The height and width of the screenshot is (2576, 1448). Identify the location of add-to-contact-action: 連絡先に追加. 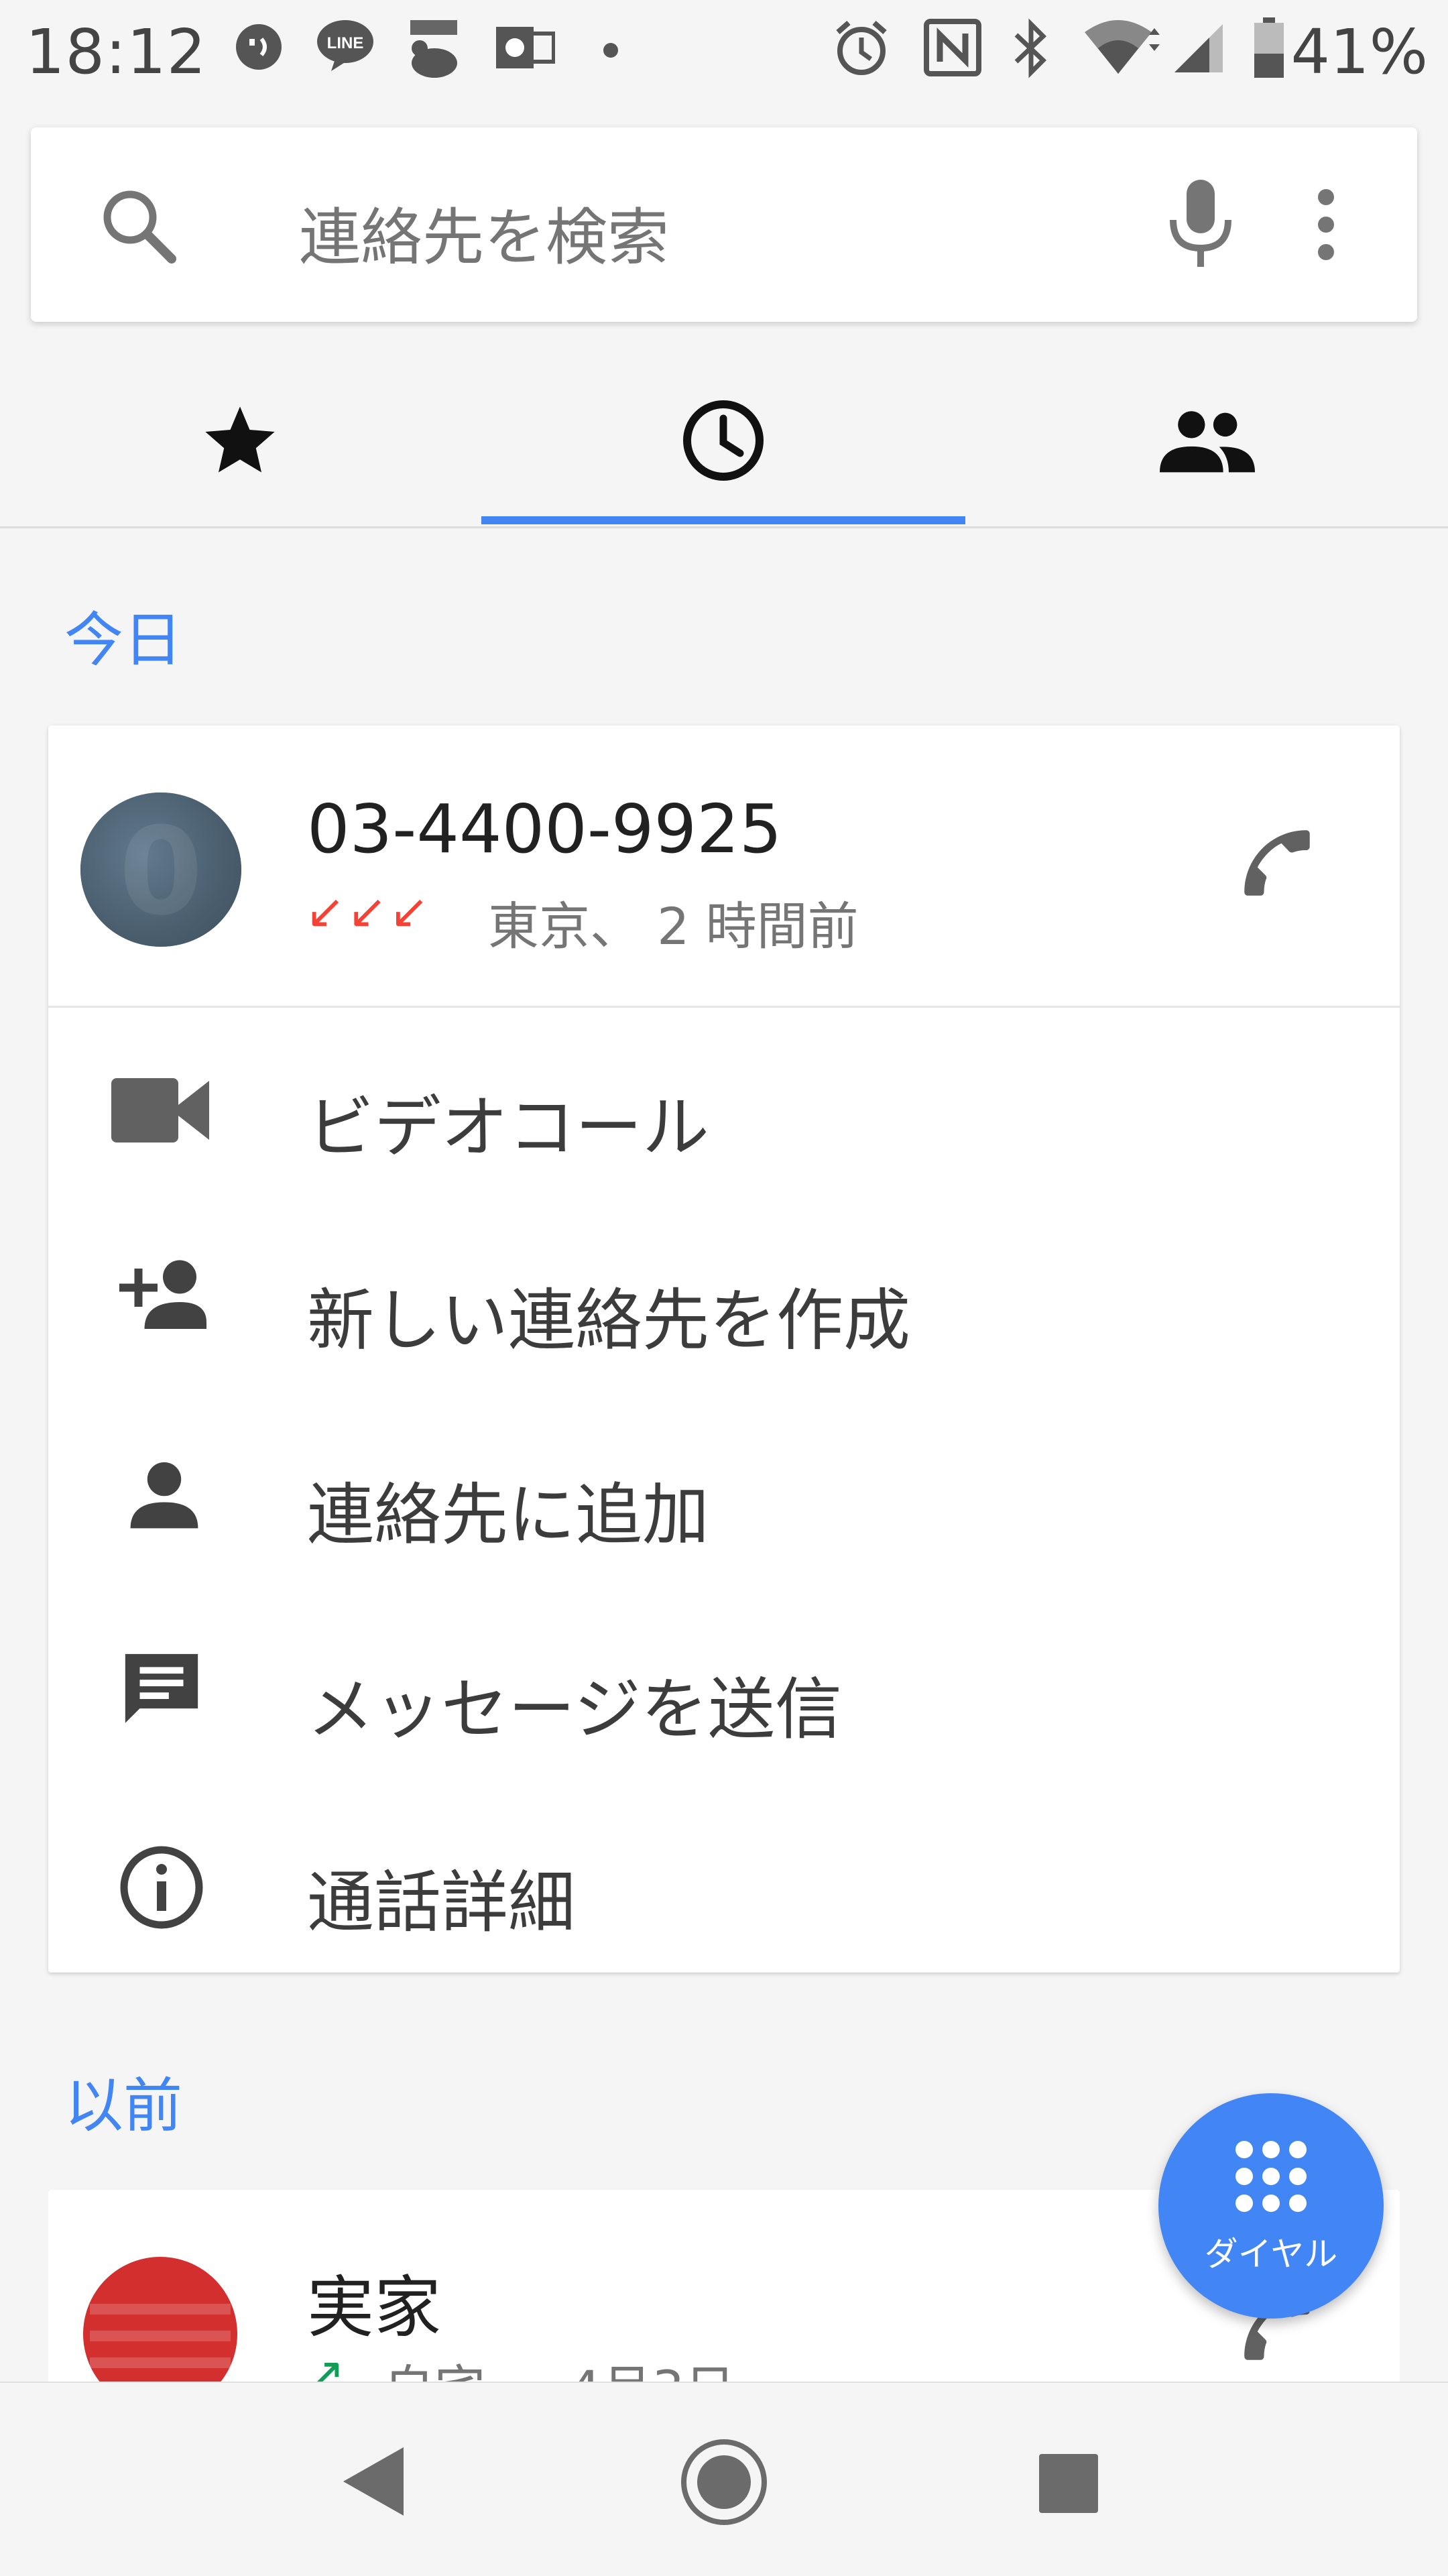
(724, 1500).